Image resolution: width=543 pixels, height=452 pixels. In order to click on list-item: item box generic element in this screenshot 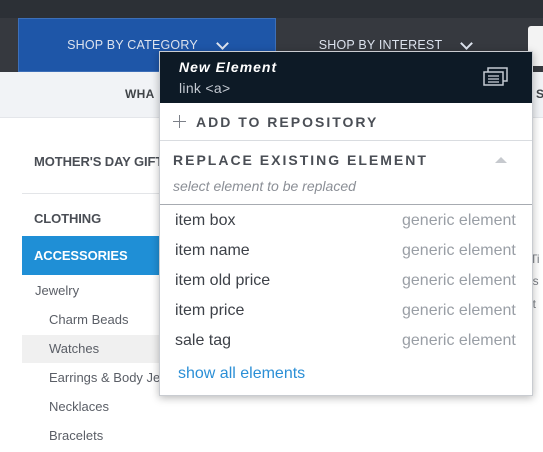, I will do `click(346, 221)`.